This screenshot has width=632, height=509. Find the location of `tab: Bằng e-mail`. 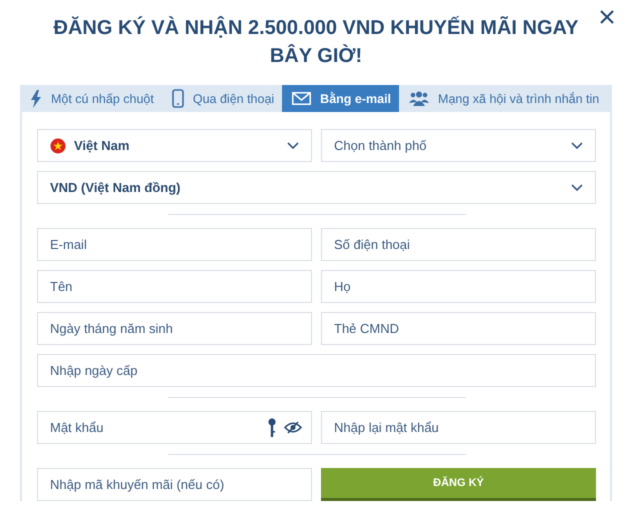

tab: Bằng e-mail is located at coordinates (341, 98).